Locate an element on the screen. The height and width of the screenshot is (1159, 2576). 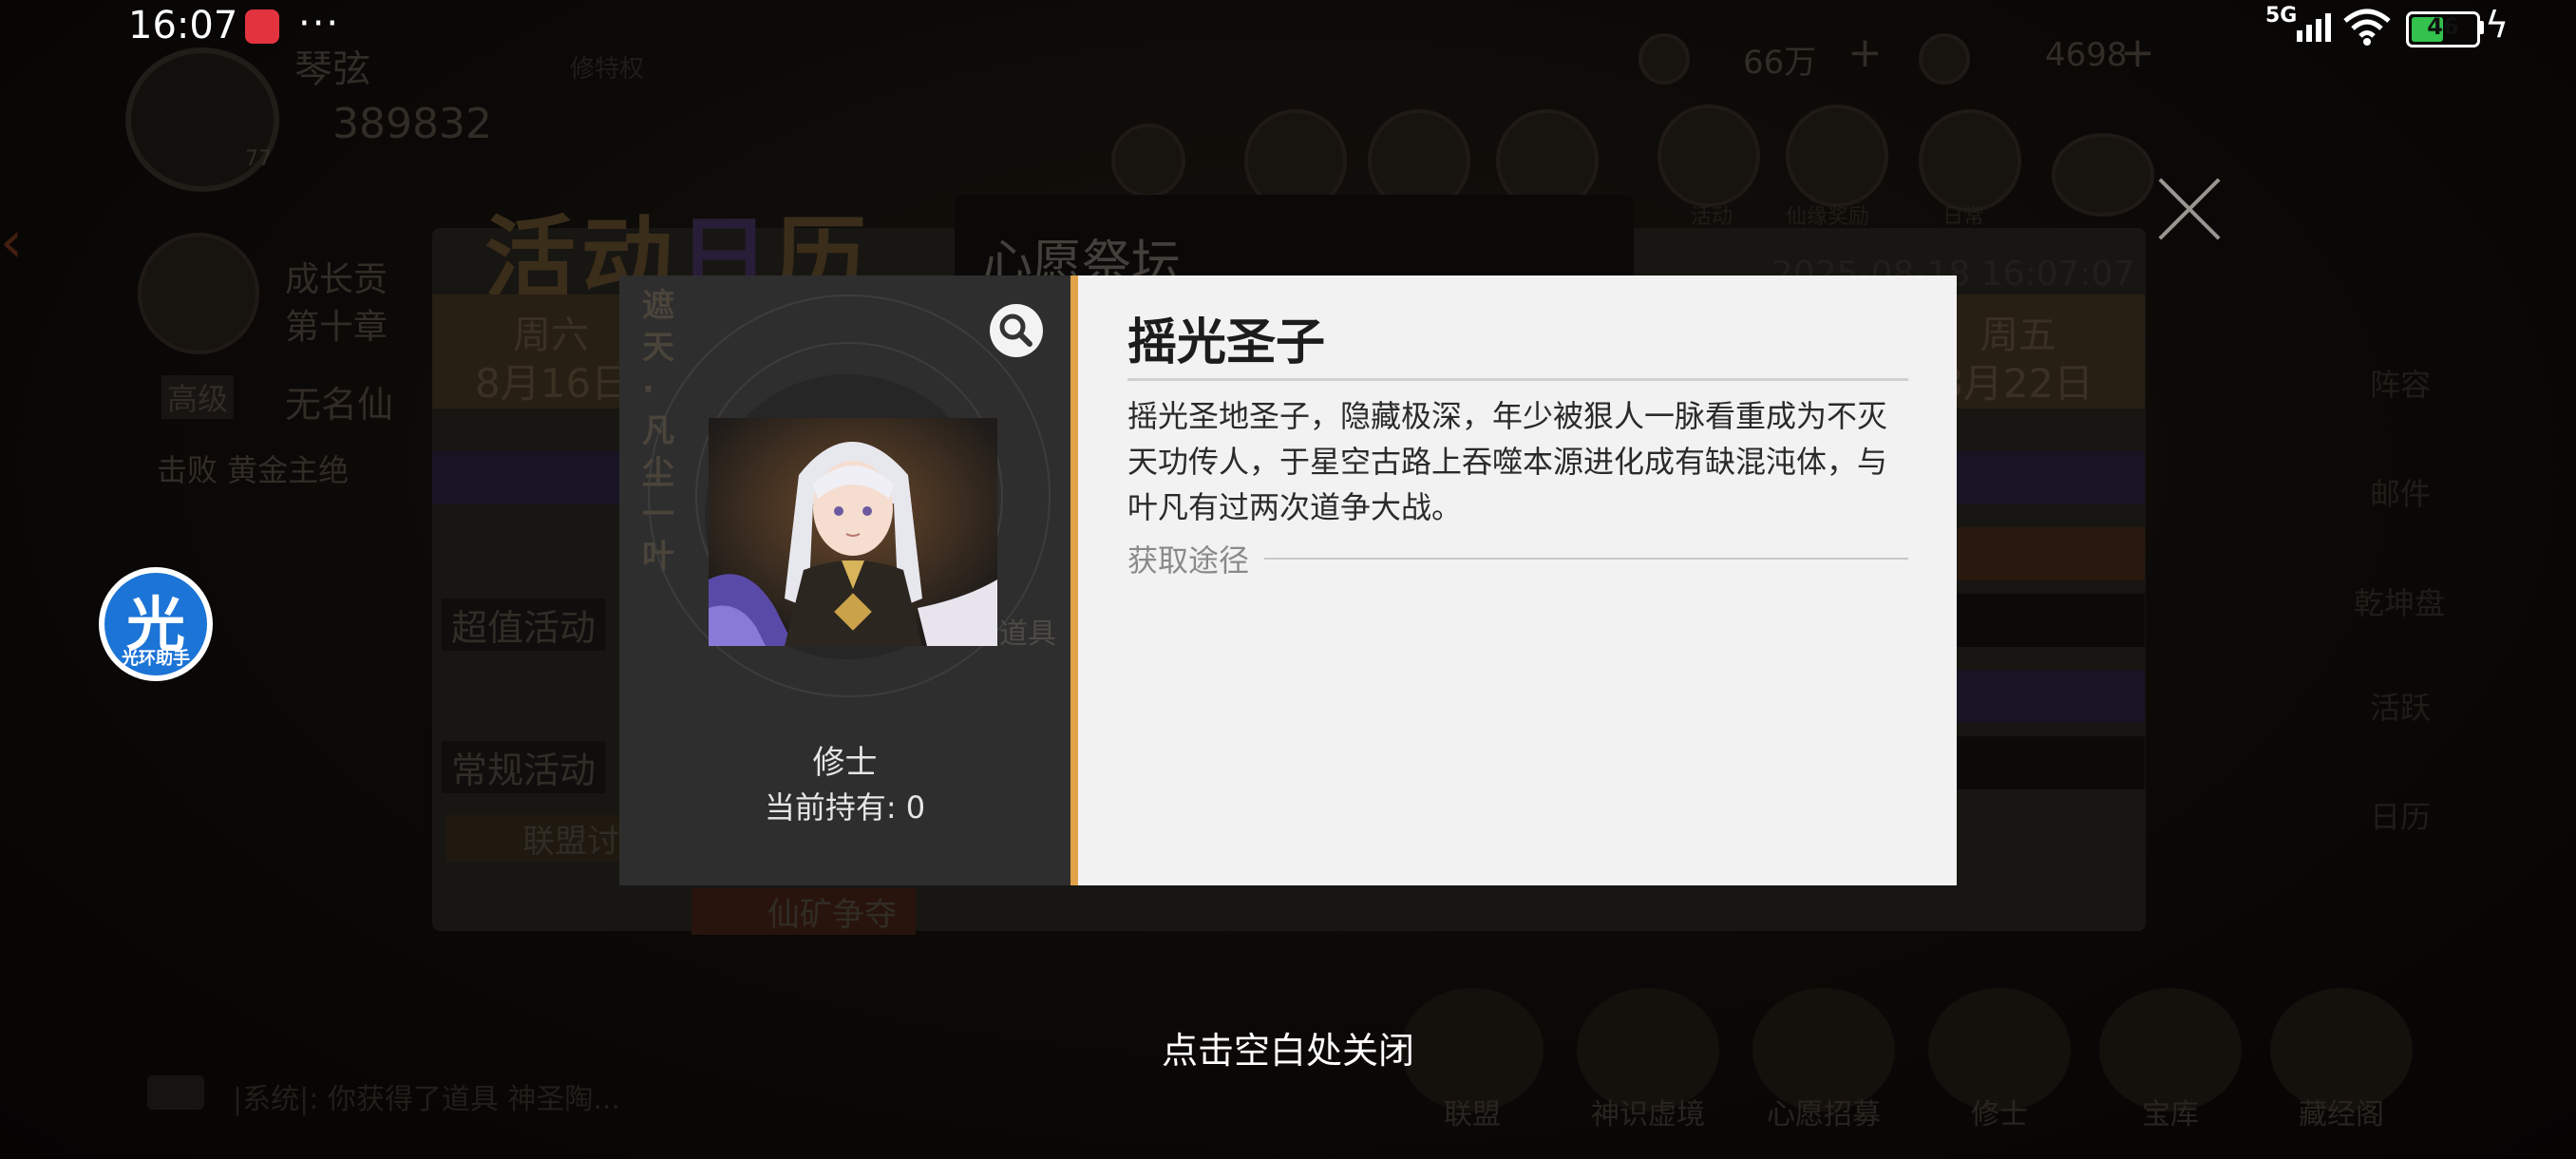
network-type: 5G is located at coordinates (2281, 16).